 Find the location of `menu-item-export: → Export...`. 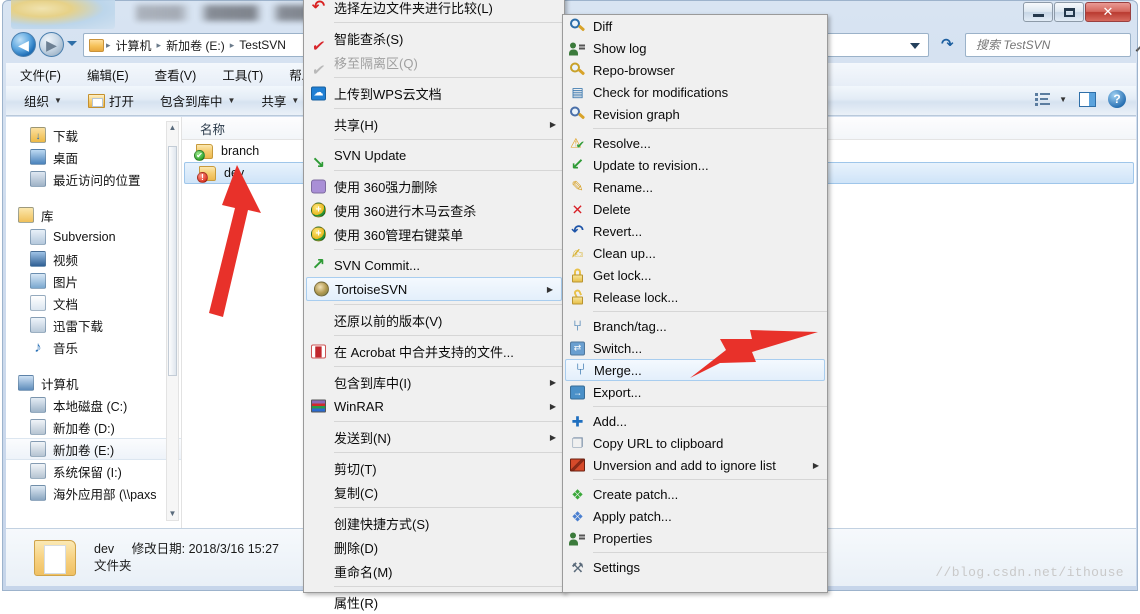

menu-item-export: → Export... is located at coordinates (695, 392).